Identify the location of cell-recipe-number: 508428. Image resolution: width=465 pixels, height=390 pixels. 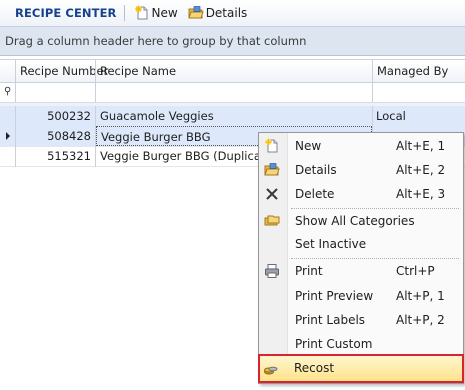
(69, 136).